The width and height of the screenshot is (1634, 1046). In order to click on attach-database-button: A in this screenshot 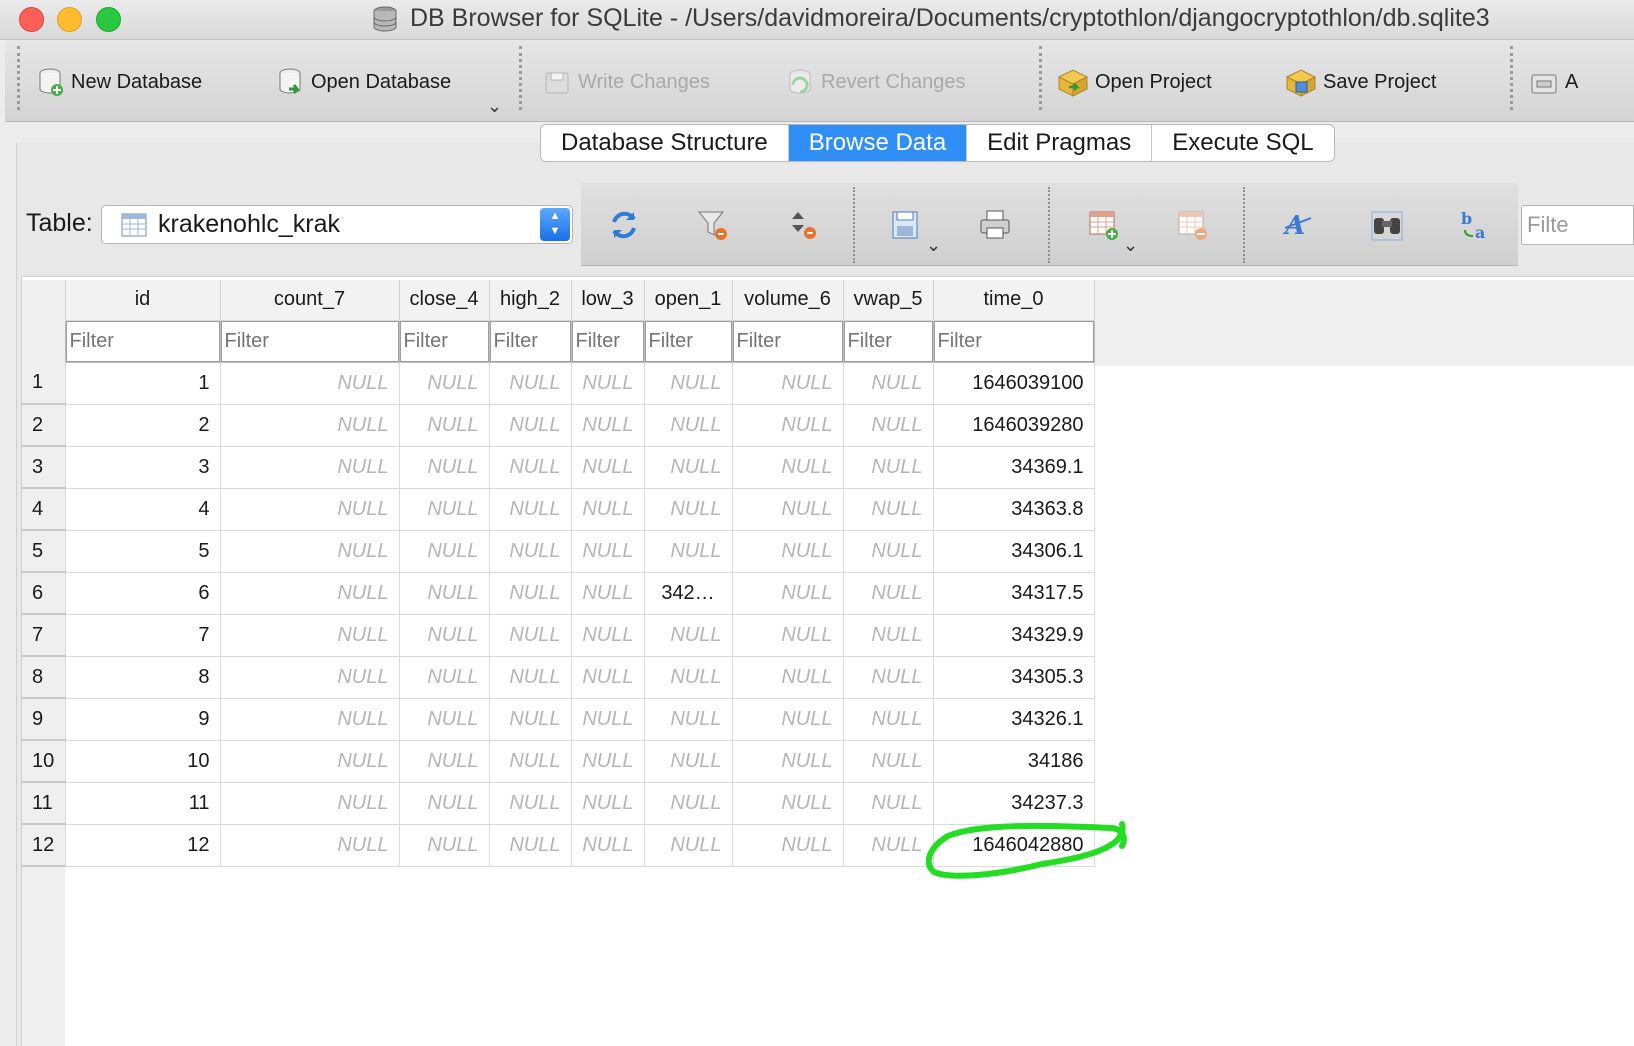, I will do `click(1553, 82)`.